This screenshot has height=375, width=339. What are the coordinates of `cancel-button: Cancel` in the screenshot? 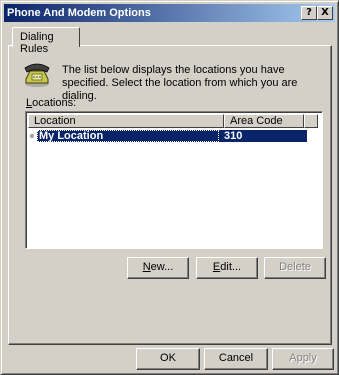 It's located at (236, 359).